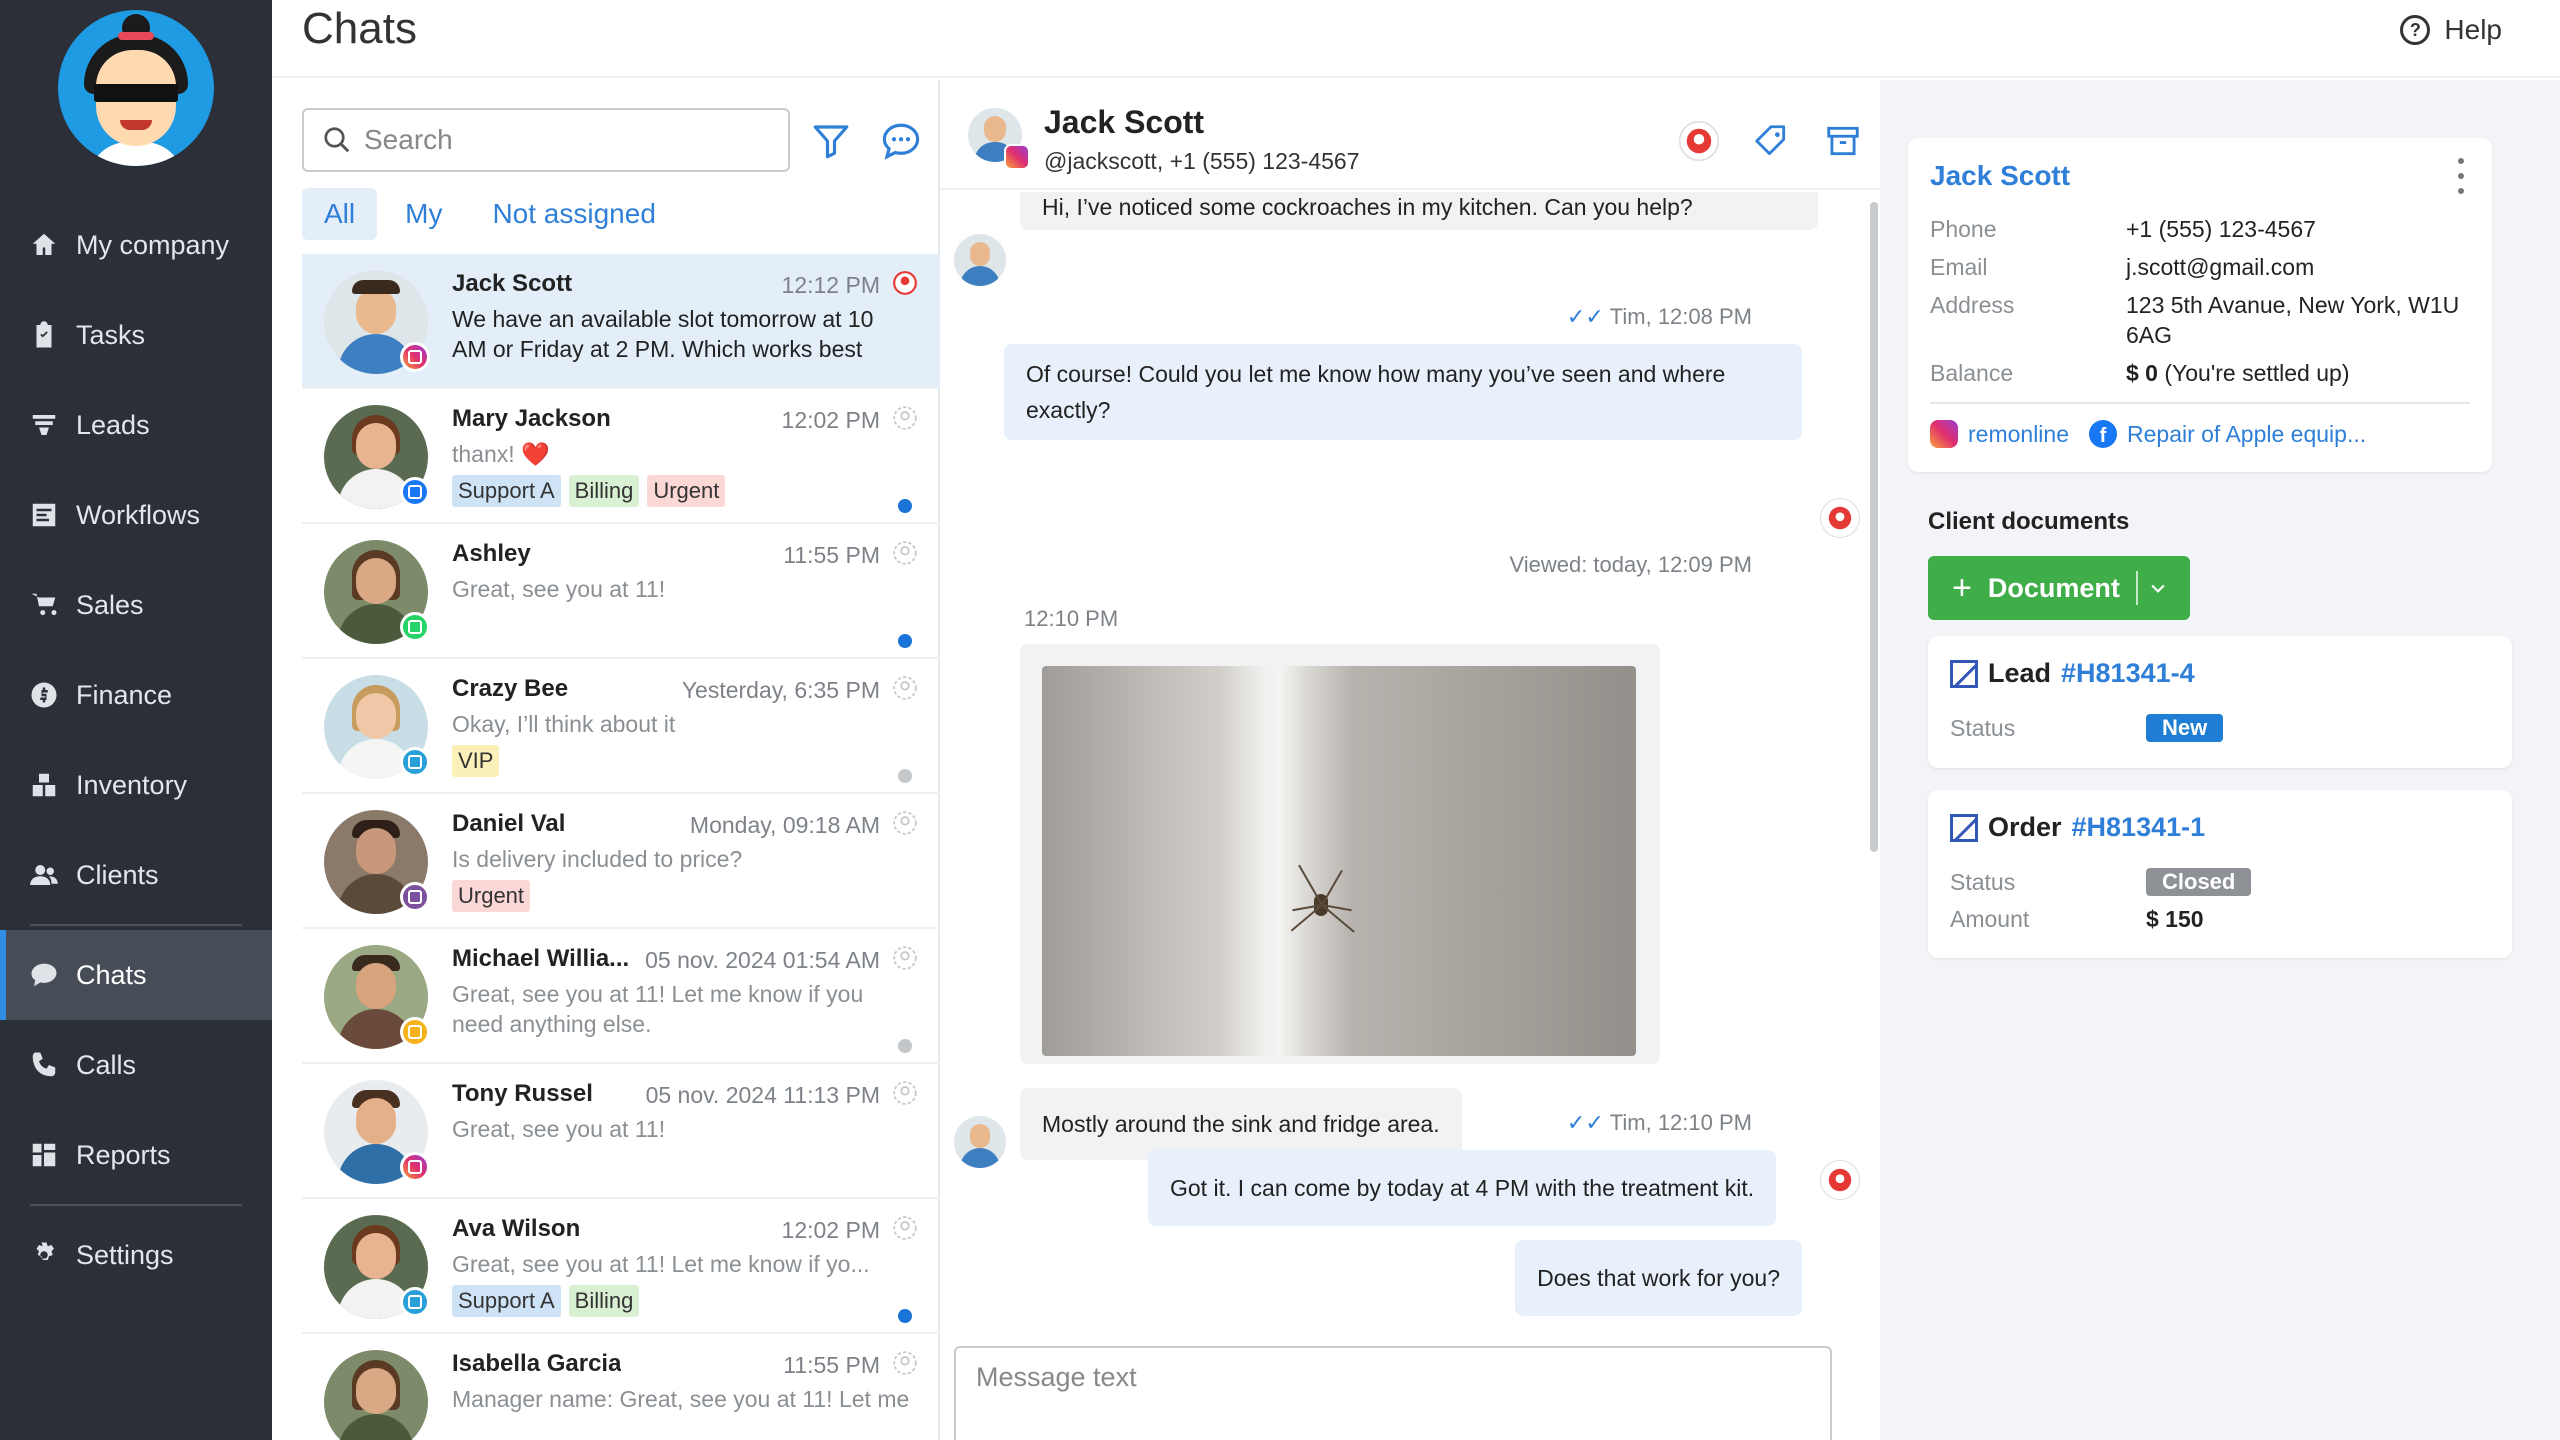 The image size is (2560, 1440). I want to click on chat-time: Monday, 09:18 AM, so click(784, 825).